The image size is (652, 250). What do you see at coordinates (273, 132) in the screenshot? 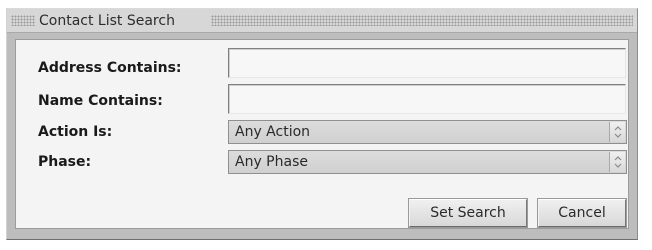
I see `action-select-value: Any Action` at bounding box center [273, 132].